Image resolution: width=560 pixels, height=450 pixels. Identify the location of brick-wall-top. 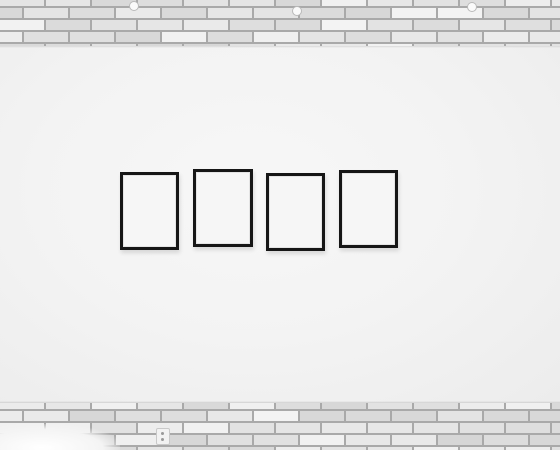
(280, 23).